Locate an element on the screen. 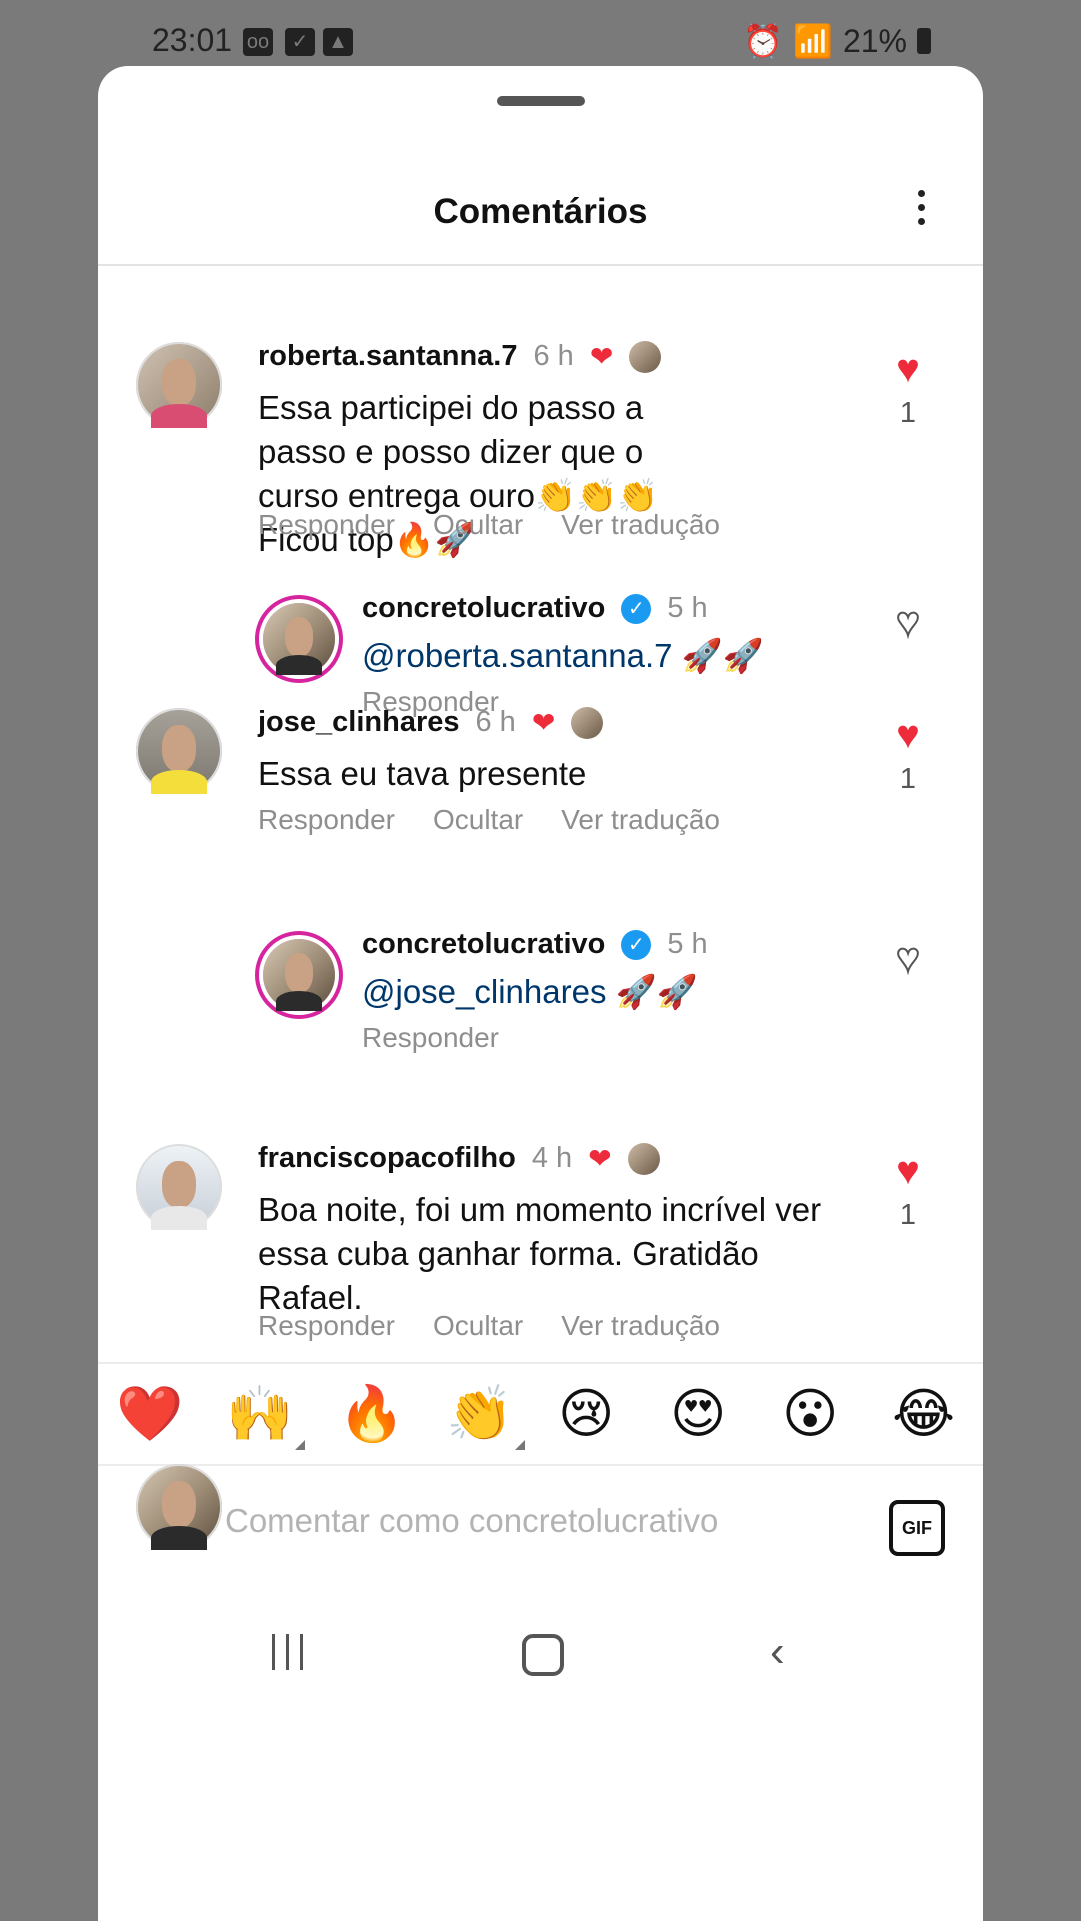 The image size is (1081, 1921). comment-text: Essa eu tava presente is located at coordinates (422, 773).